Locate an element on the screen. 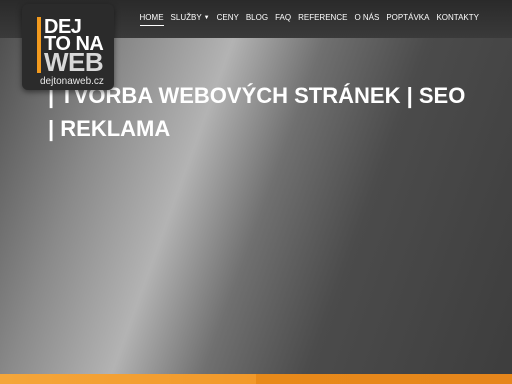 This screenshot has height=384, width=512. nav-item-sluzby-label: SLUŽBY is located at coordinates (186, 17).